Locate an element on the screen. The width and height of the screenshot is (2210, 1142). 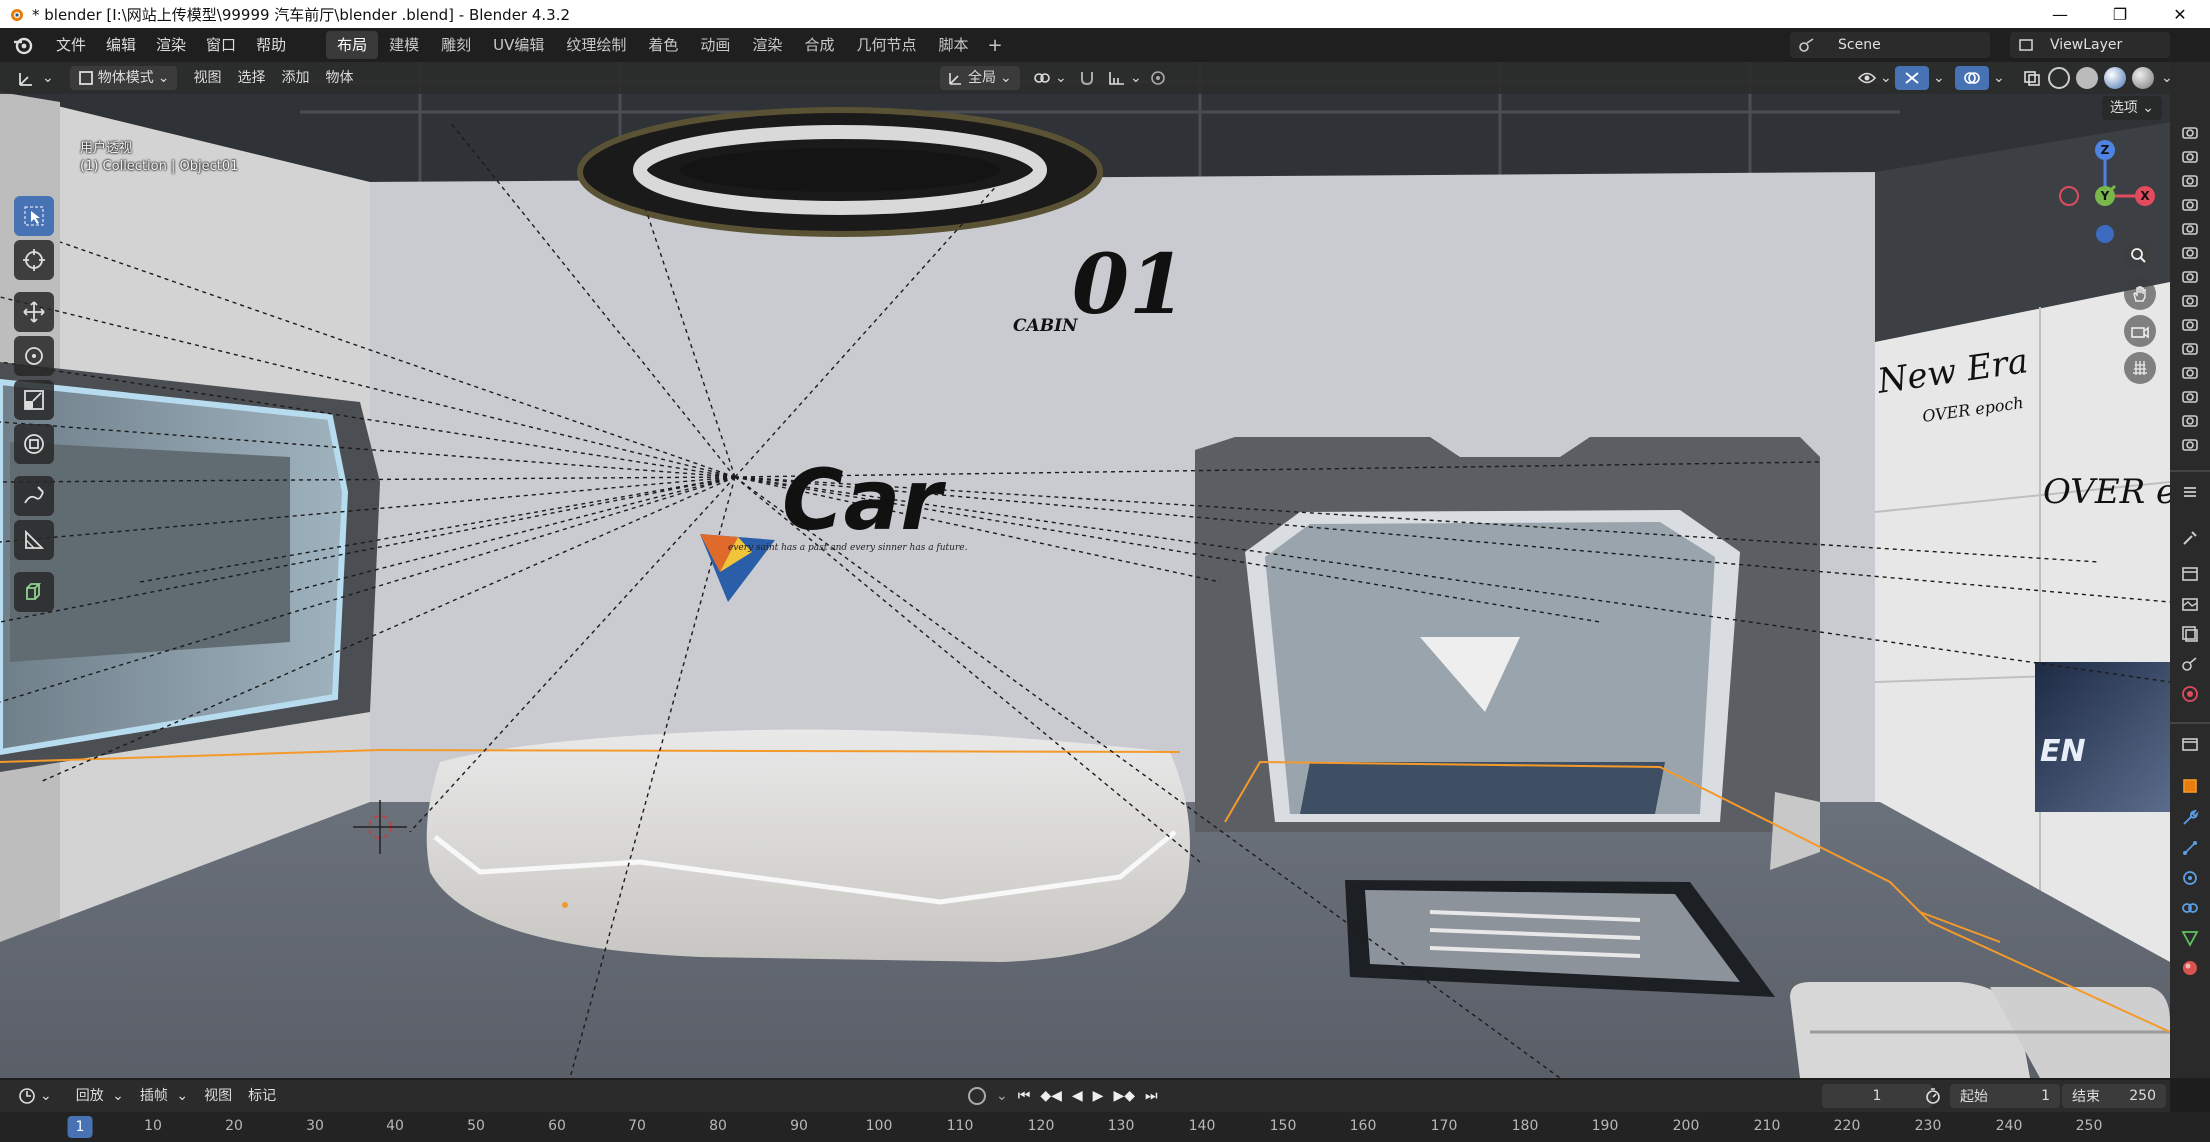
tool-add-cube is located at coordinates (34, 592).